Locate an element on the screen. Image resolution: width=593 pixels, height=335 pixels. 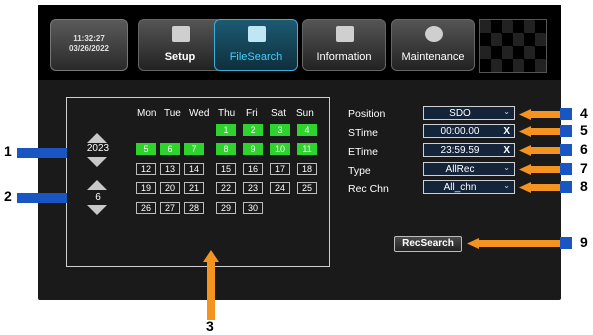
callout-9-block is located at coordinates (566, 243).